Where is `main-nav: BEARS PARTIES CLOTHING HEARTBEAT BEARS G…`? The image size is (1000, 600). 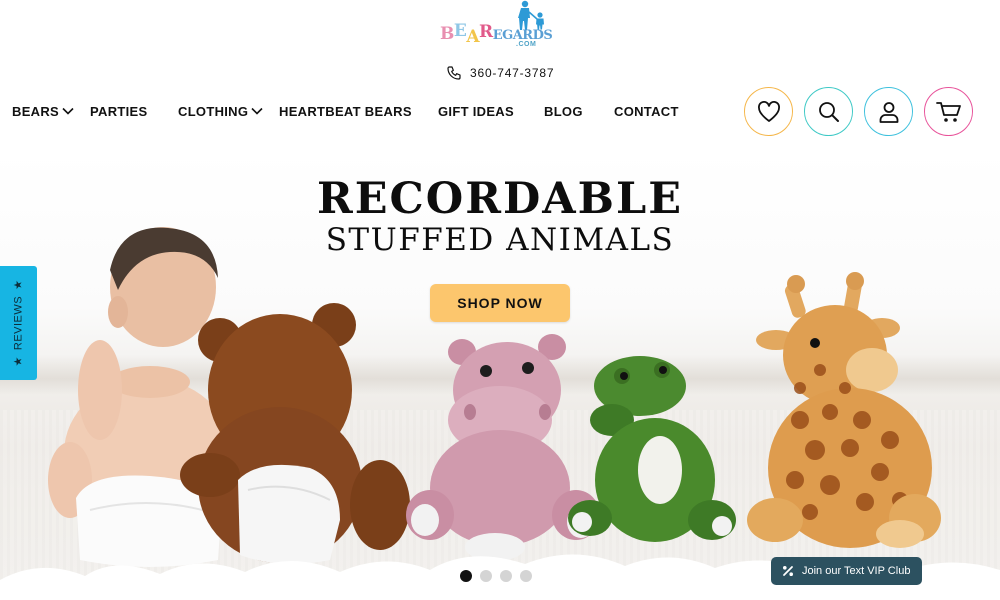 main-nav: BEARS PARTIES CLOTHING HEARTBEAT BEARS G… is located at coordinates (350, 111).